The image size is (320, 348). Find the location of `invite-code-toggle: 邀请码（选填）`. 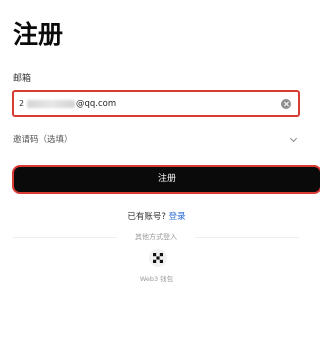

invite-code-toggle: 邀请码（选填） is located at coordinates (156, 141).